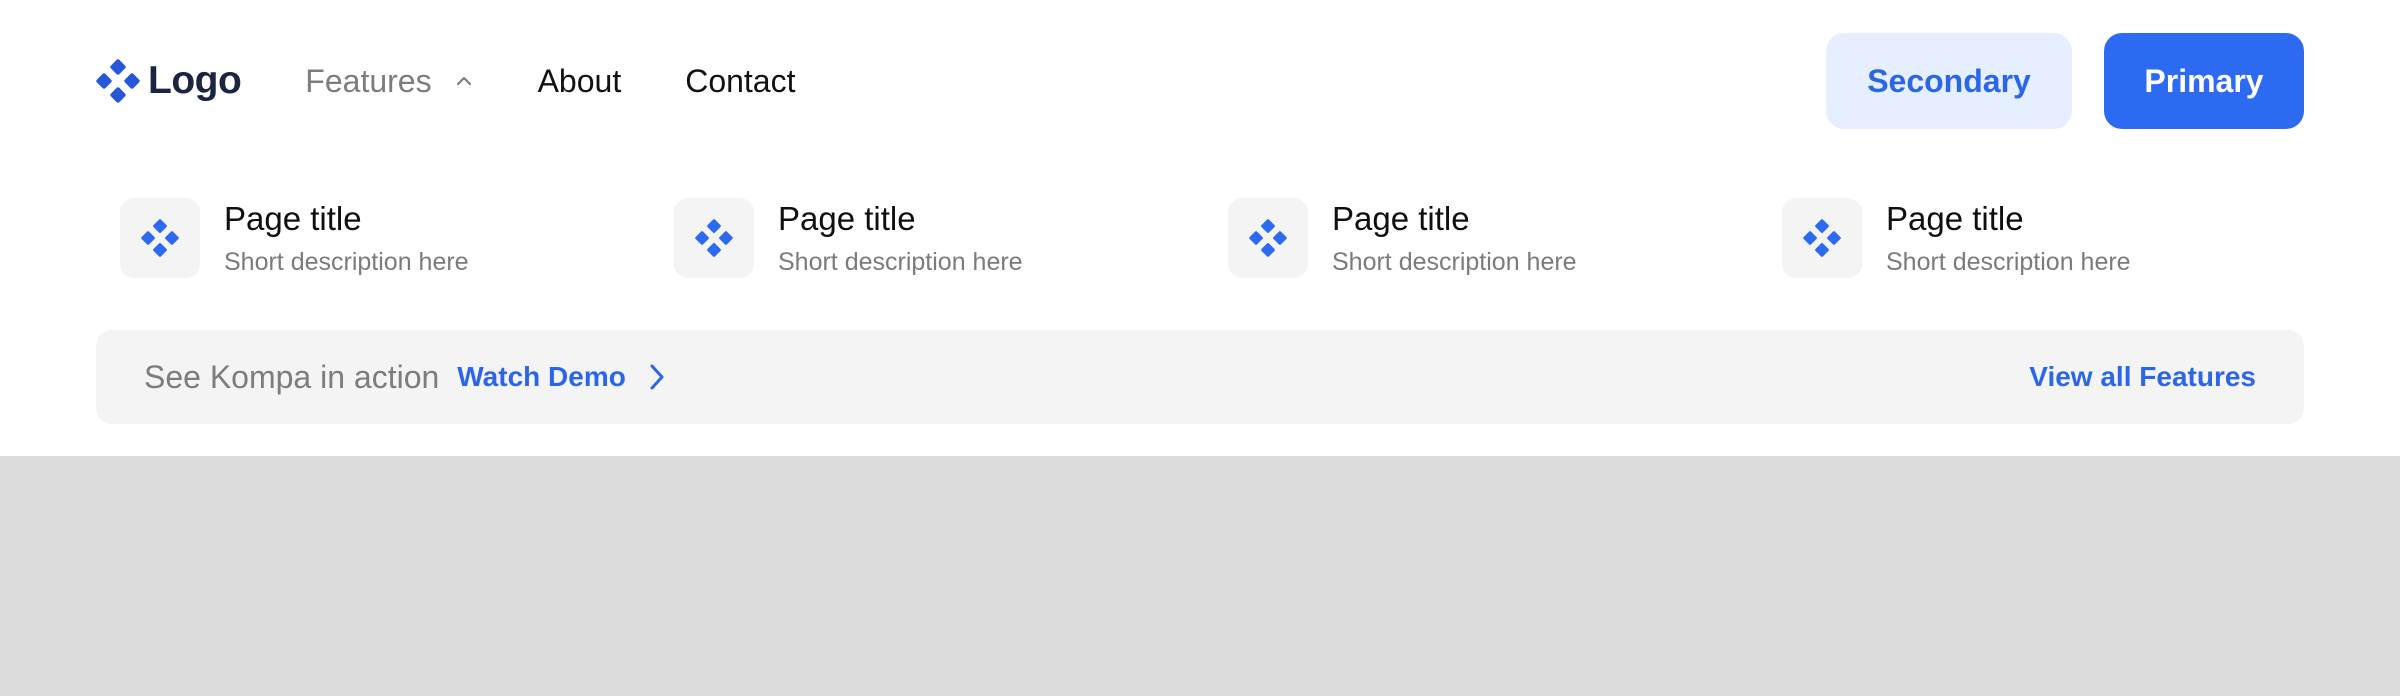  Describe the element at coordinates (1949, 81) in the screenshot. I see `secondary-button: Secondary` at that location.